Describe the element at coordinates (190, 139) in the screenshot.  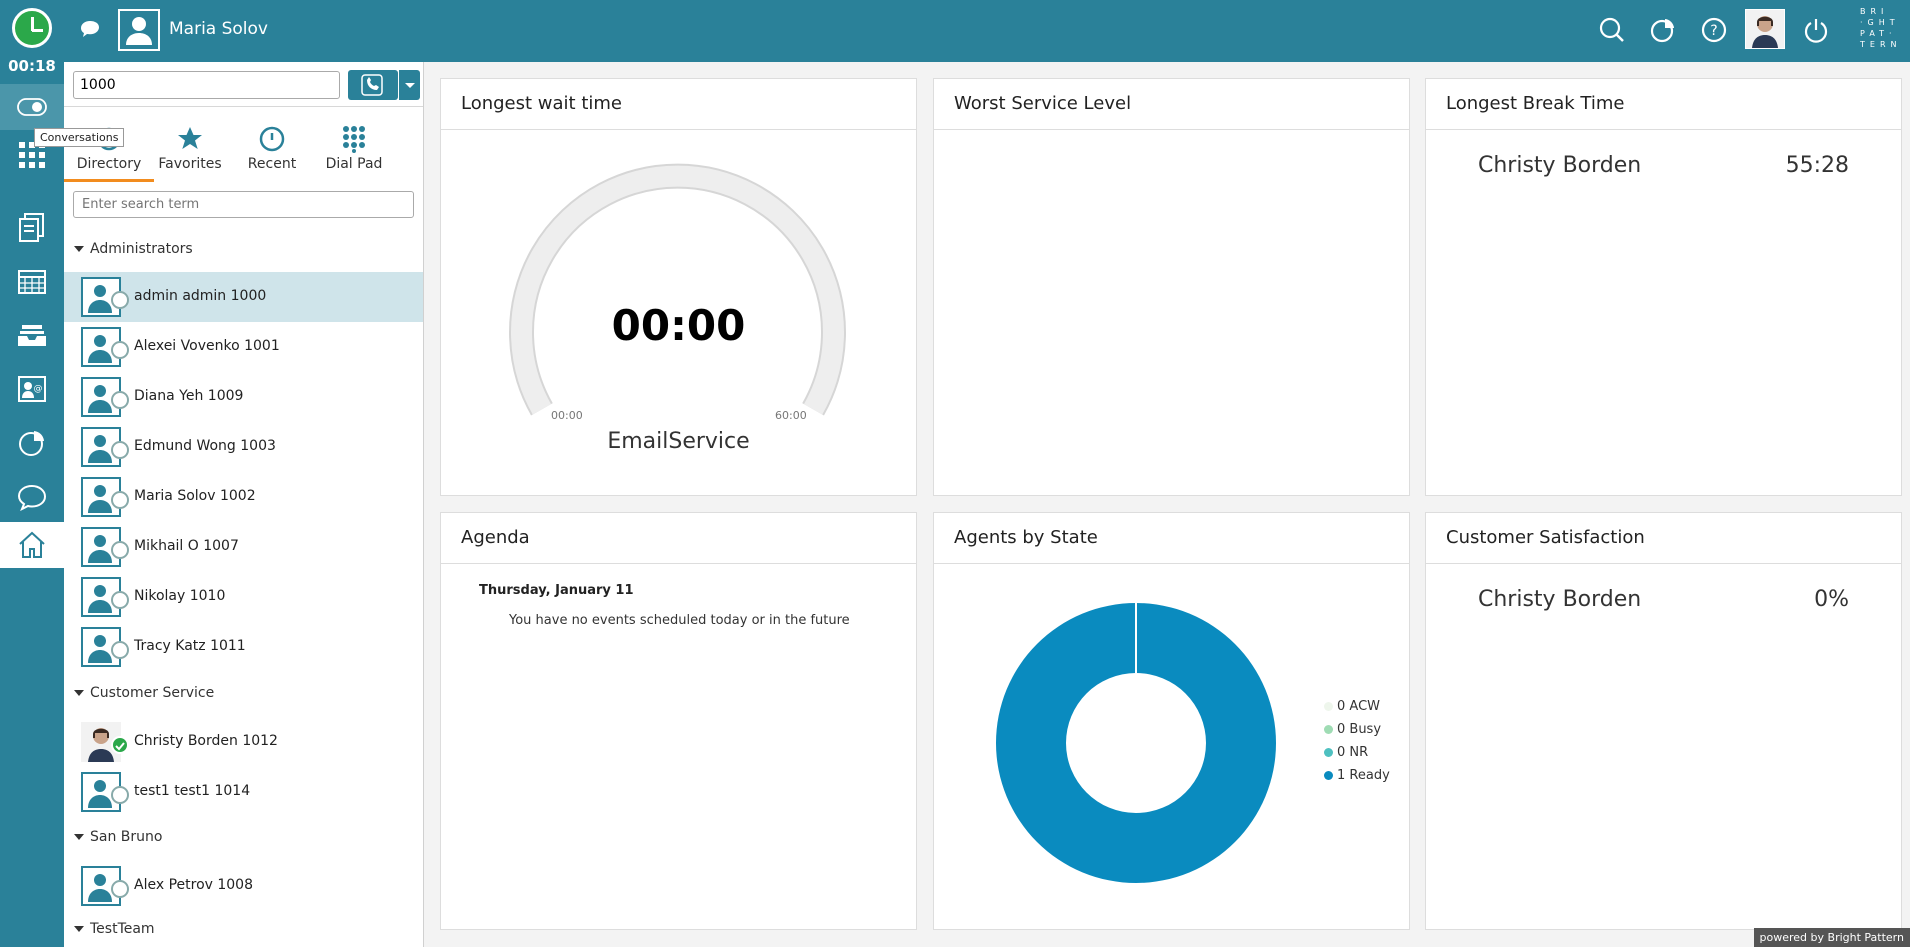
I see `star-icon` at that location.